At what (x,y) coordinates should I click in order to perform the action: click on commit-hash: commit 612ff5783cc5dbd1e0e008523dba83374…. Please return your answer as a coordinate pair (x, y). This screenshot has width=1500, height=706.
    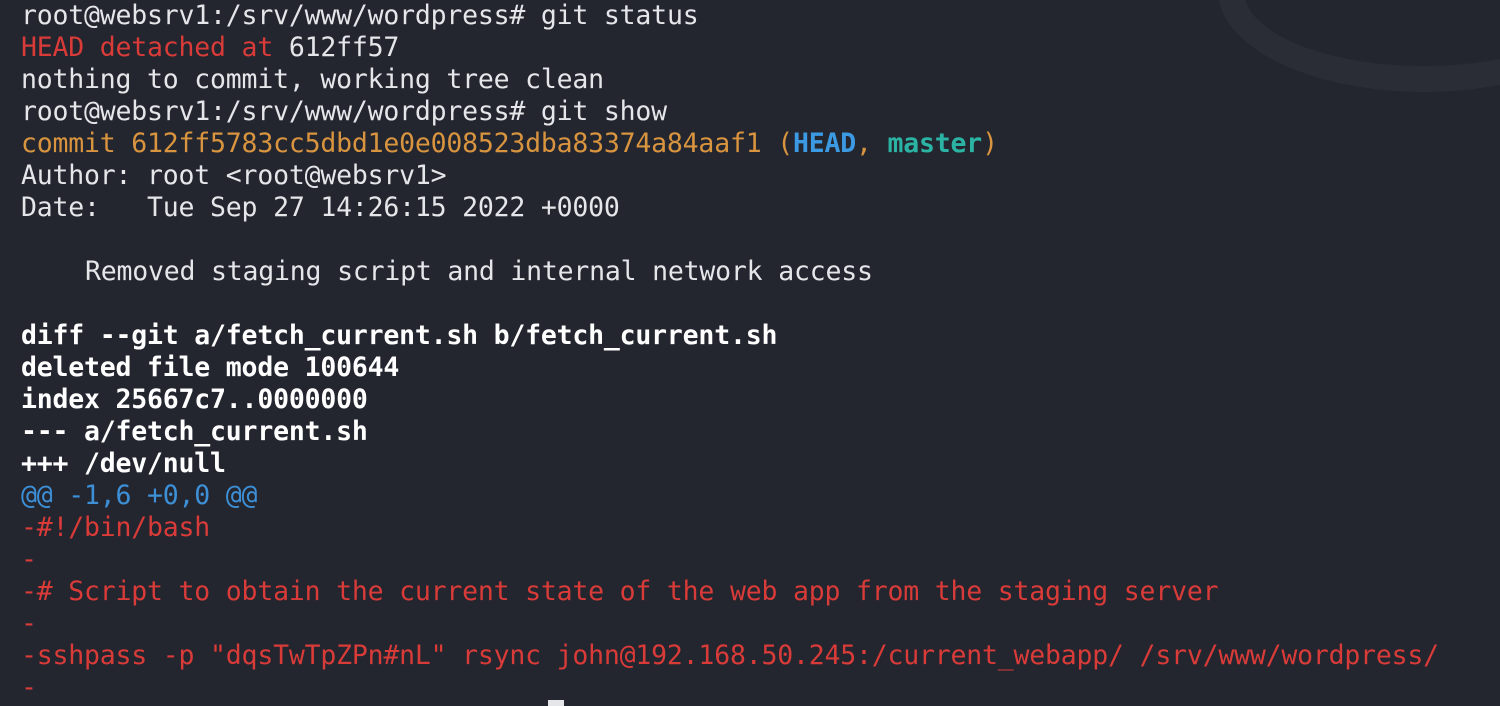
    Looking at the image, I should click on (391, 143).